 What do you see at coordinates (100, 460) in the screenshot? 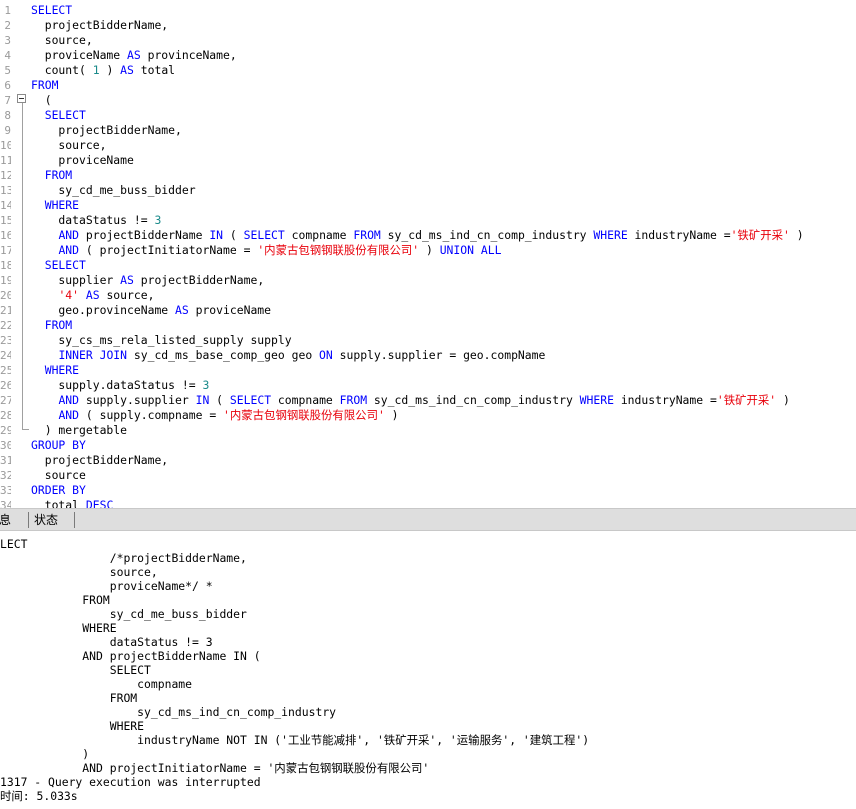
I see `sql-token: projectBidderName,` at bounding box center [100, 460].